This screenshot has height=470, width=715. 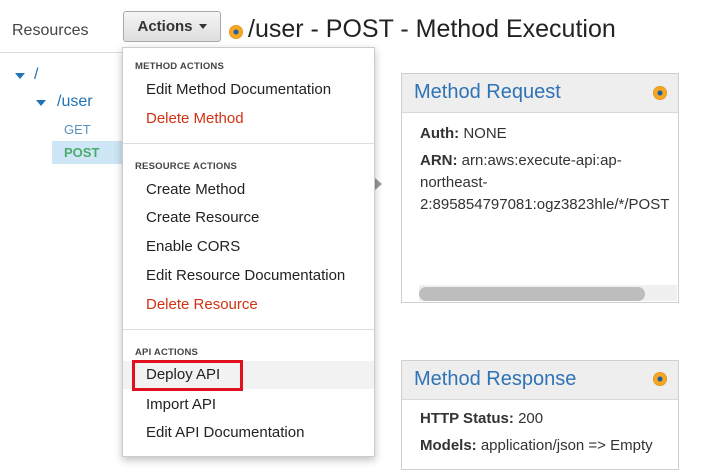 What do you see at coordinates (248, 190) in the screenshot?
I see `menu-item-create-method: Create Method` at bounding box center [248, 190].